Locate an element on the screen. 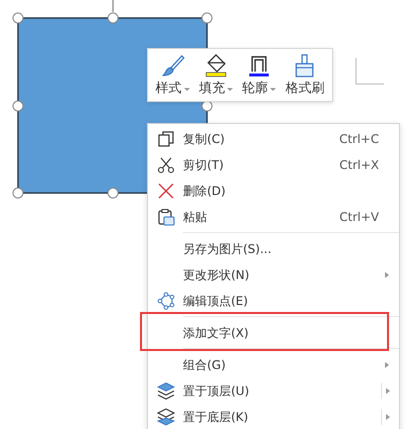 The width and height of the screenshot is (412, 429). menu-item: 置于底层(K) is located at coordinates (273, 416).